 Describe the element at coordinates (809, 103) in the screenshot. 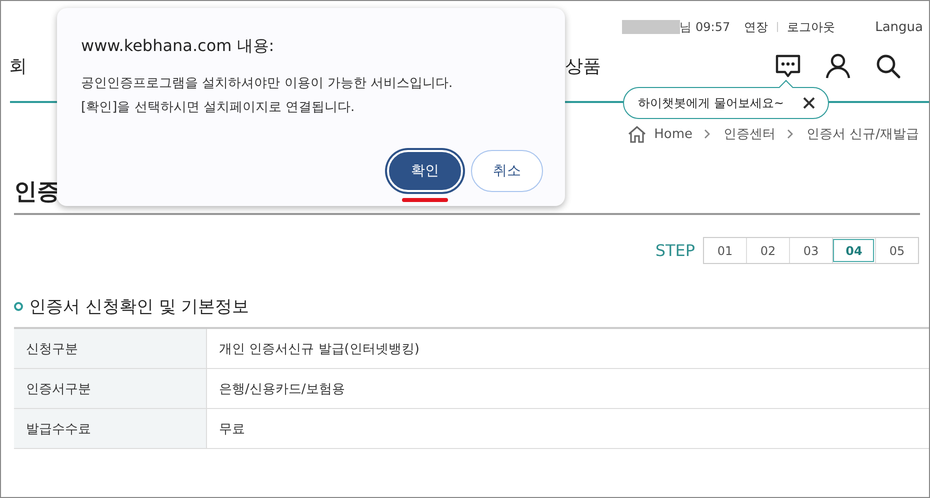

I see `close-icon` at that location.